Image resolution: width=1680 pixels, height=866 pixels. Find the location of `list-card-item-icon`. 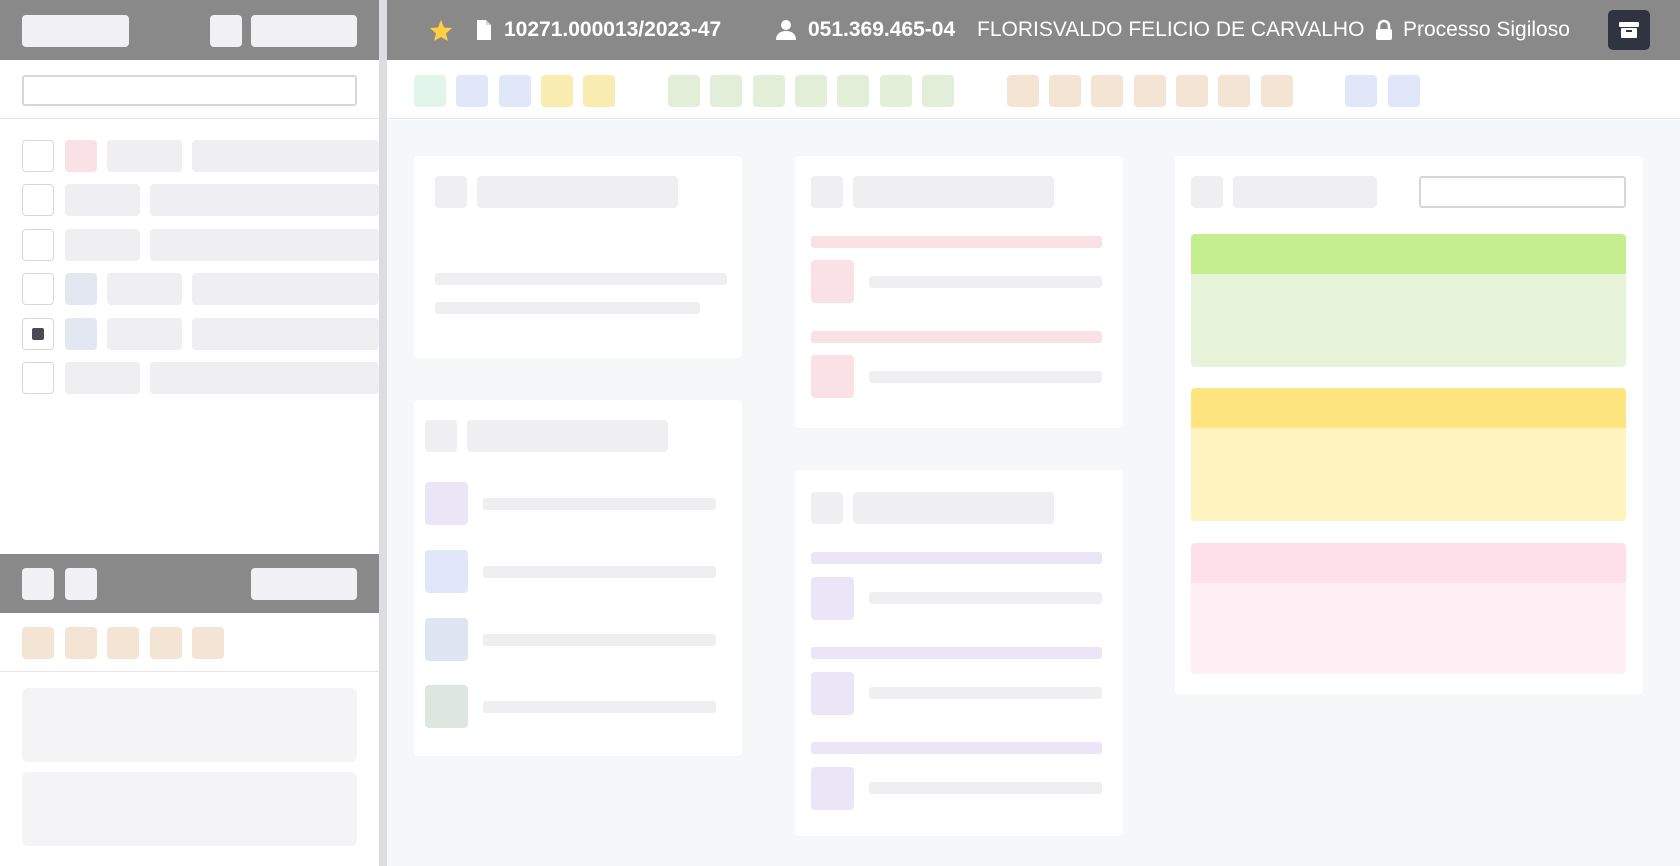

list-card-item-icon is located at coordinates (446, 706).